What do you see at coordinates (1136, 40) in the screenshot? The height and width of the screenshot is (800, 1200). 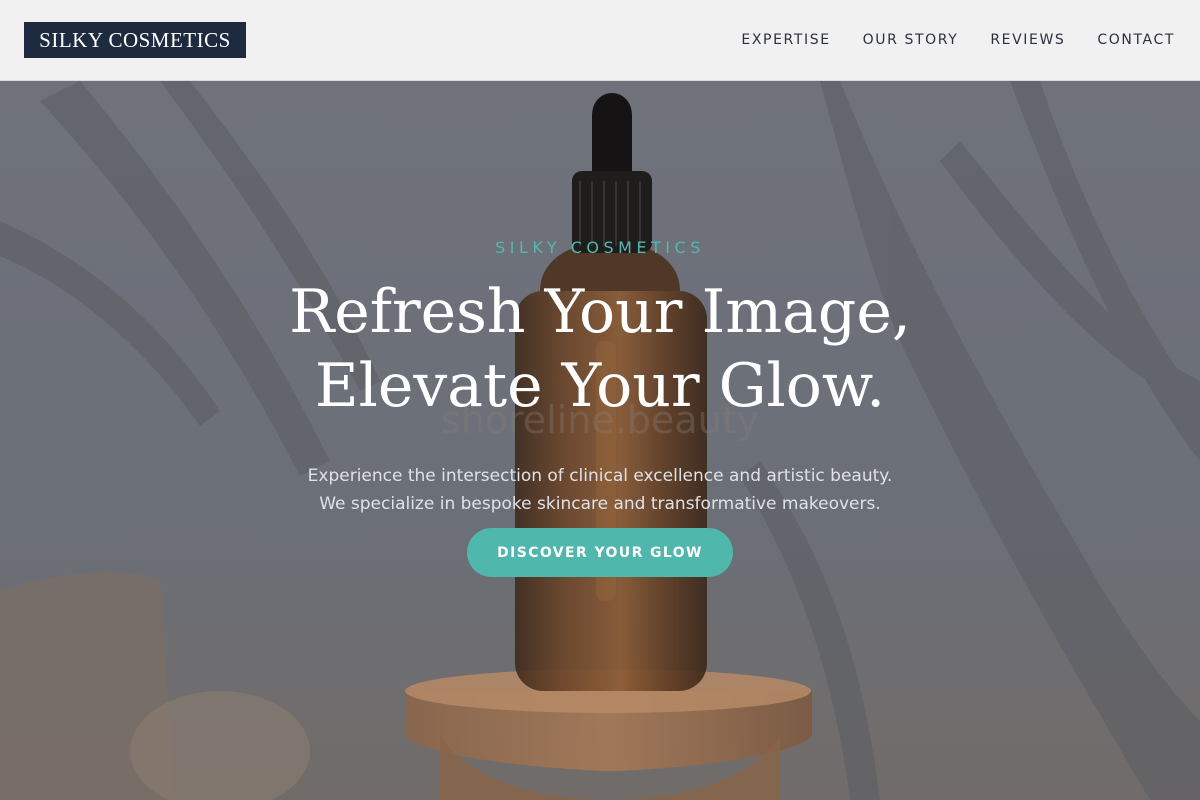 I see `nav-link-contact: CONTACT` at bounding box center [1136, 40].